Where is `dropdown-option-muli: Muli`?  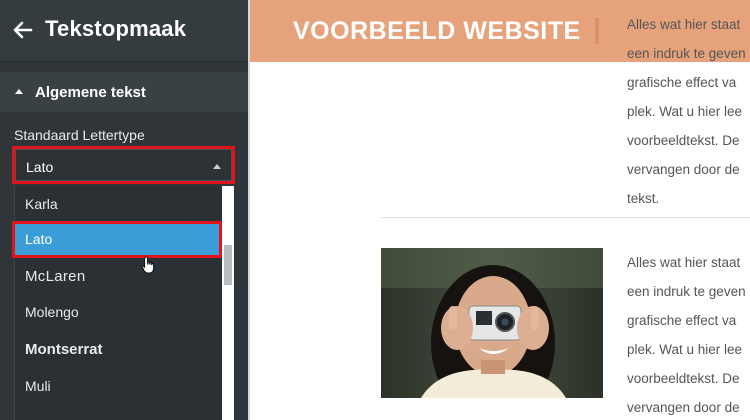
dropdown-option-muli: Muli is located at coordinates (119, 386).